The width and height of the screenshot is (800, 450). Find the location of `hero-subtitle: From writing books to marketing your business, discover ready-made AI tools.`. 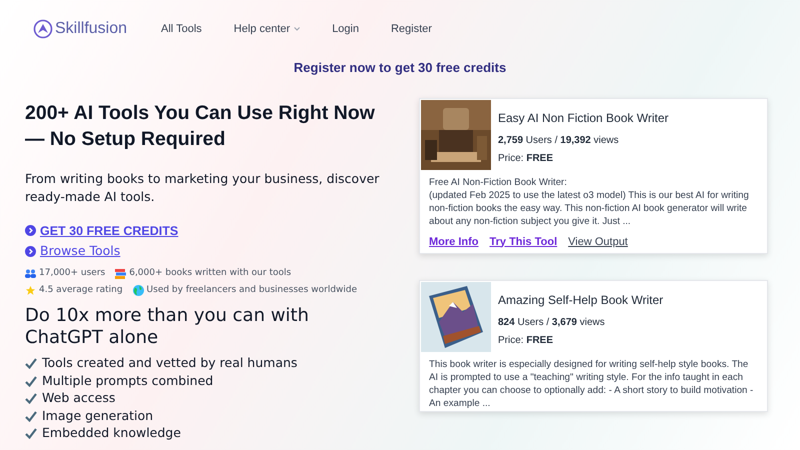

hero-subtitle: From writing books to marketing your business, discover ready-made AI tools. is located at coordinates (202, 188).